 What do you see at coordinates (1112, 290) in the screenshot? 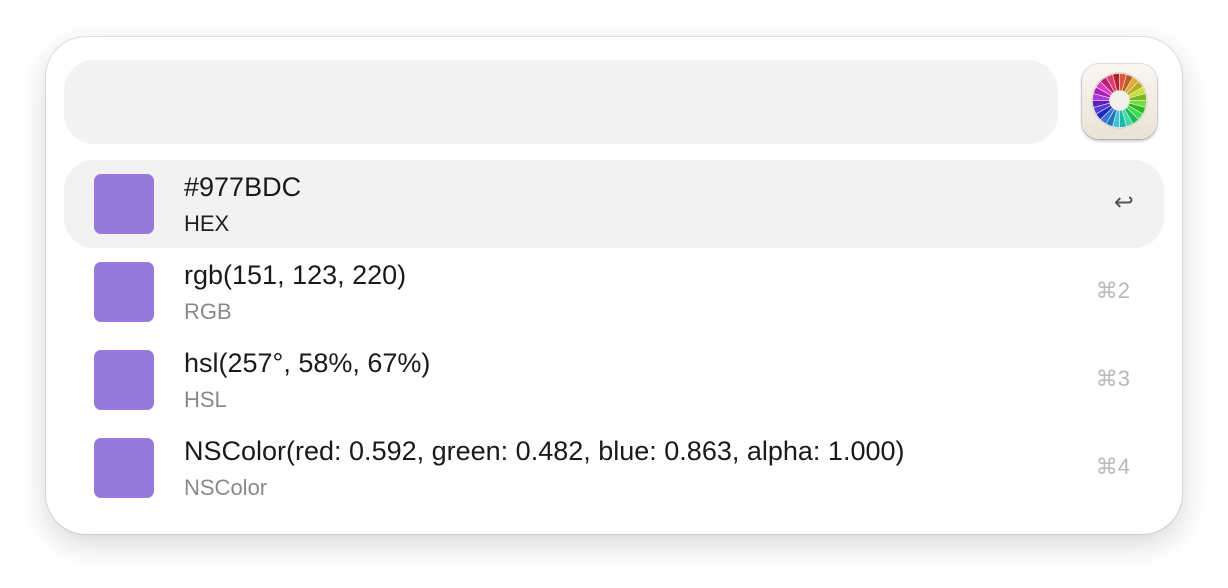
I see `shortcut-hint: ⌘2` at bounding box center [1112, 290].